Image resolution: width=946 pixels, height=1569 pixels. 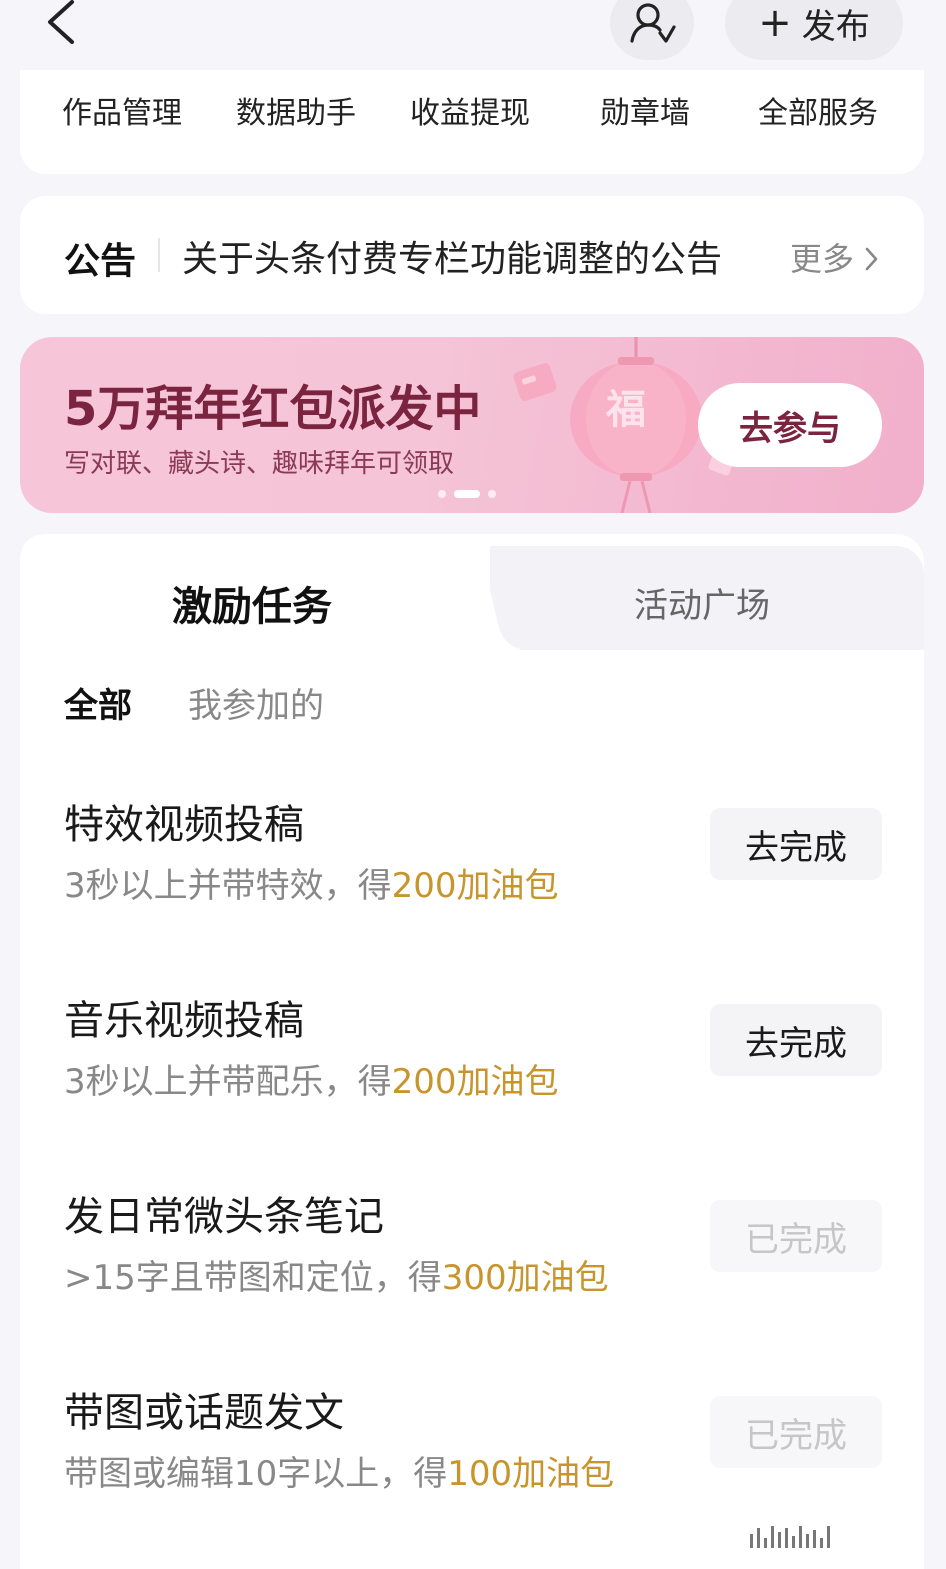 I want to click on task-description: 带图或编辑10字以上，得100加油包, so click(x=339, y=1470).